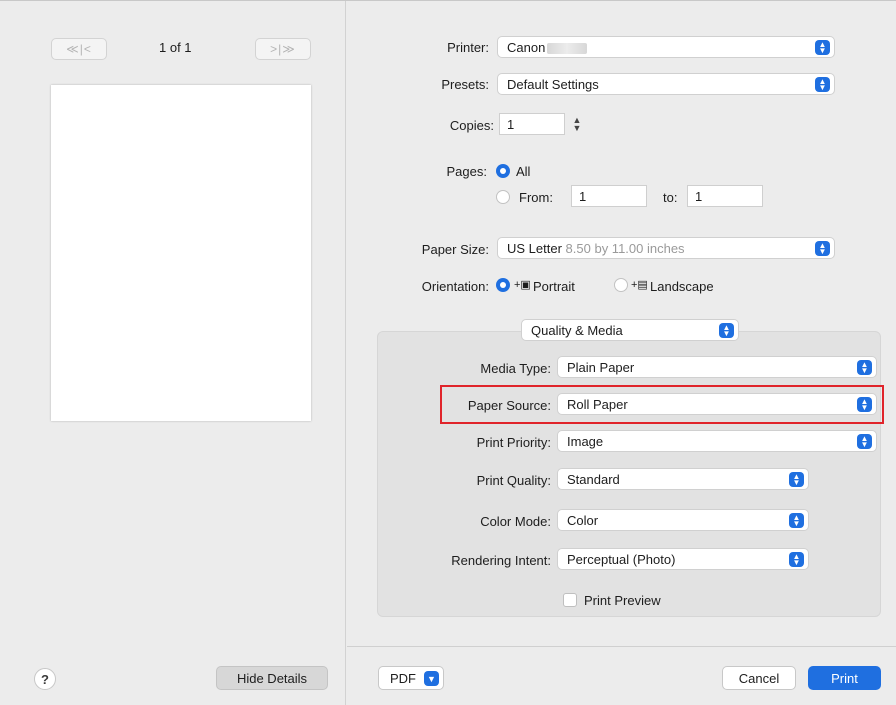 The height and width of the screenshot is (705, 896). Describe the element at coordinates (523, 171) in the screenshot. I see `pages-all-label: All` at that location.